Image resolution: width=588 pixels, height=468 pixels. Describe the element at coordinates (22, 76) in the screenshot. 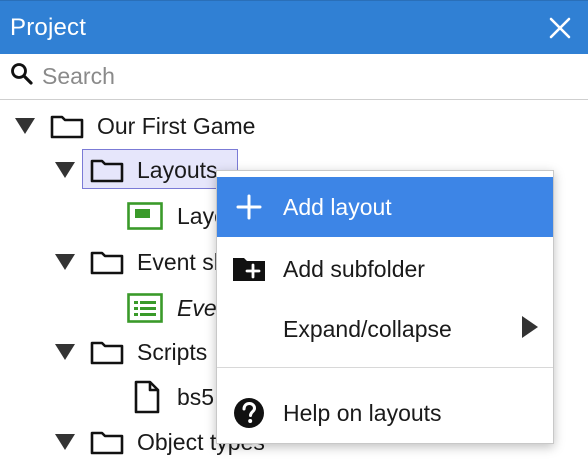

I see `search-icon` at that location.